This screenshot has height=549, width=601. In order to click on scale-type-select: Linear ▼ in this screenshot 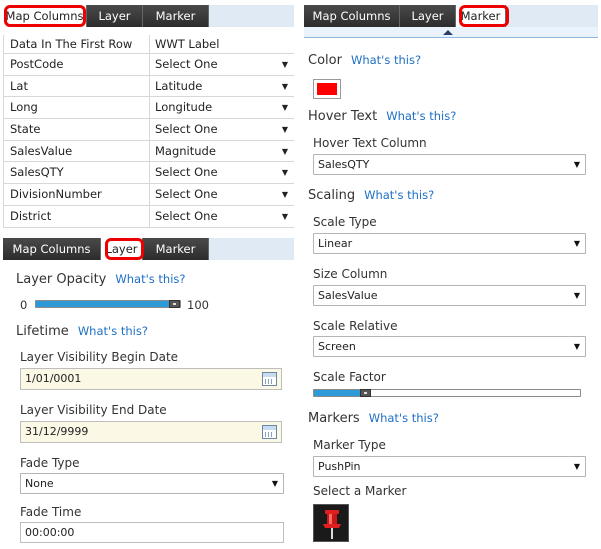, I will do `click(449, 243)`.